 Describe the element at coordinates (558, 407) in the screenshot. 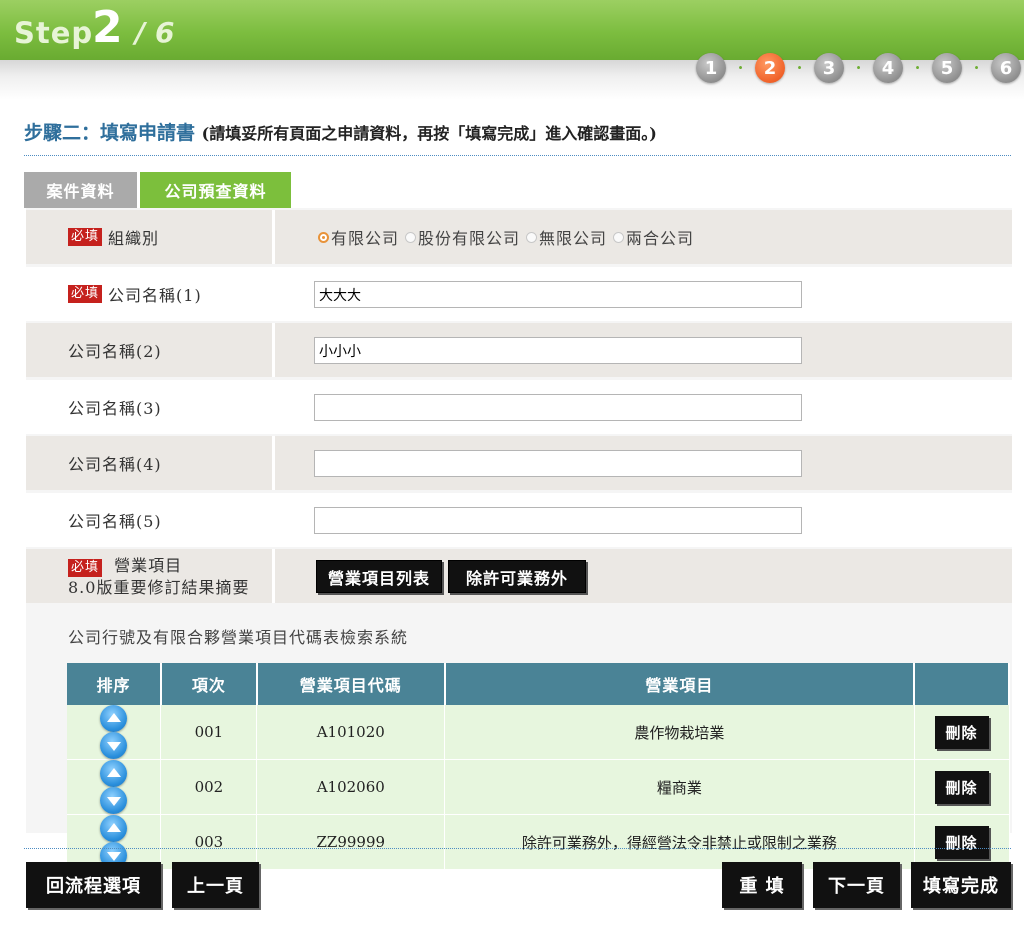

I see `company-name-3-input` at that location.